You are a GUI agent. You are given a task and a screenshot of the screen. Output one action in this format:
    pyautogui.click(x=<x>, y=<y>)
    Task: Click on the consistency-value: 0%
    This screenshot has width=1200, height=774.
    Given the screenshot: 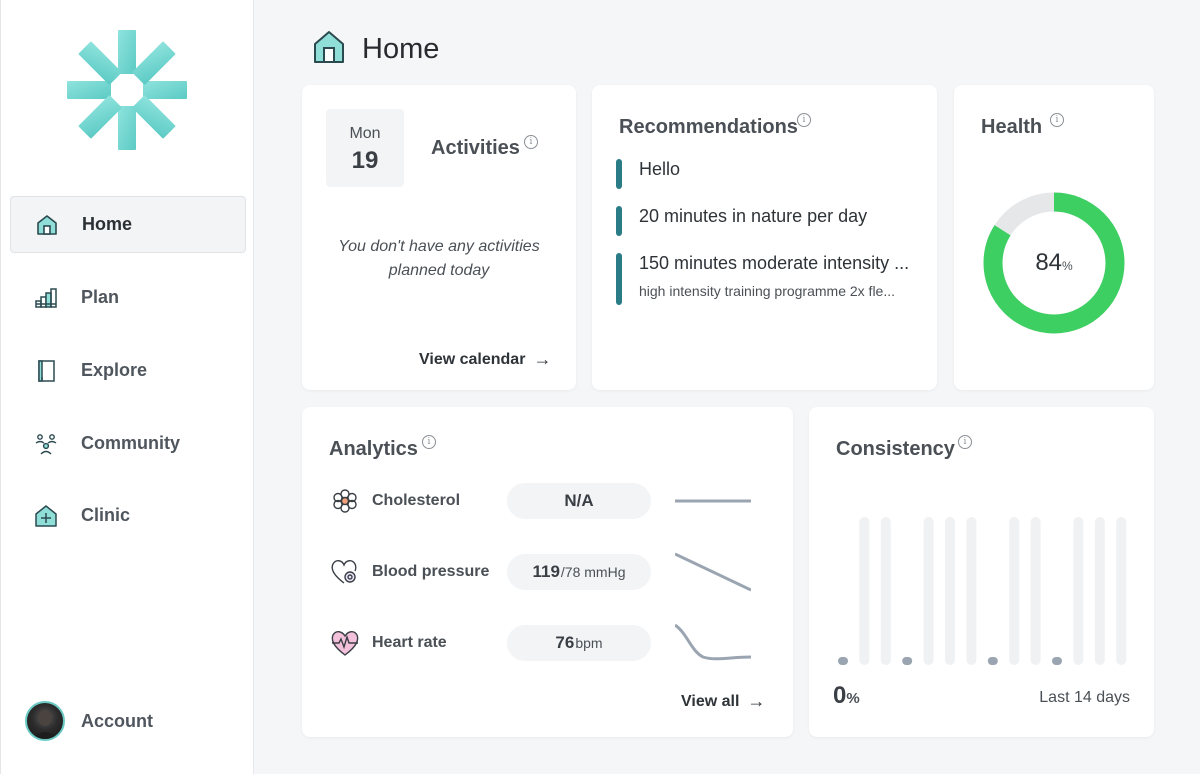 What is the action you would take?
    pyautogui.click(x=846, y=696)
    